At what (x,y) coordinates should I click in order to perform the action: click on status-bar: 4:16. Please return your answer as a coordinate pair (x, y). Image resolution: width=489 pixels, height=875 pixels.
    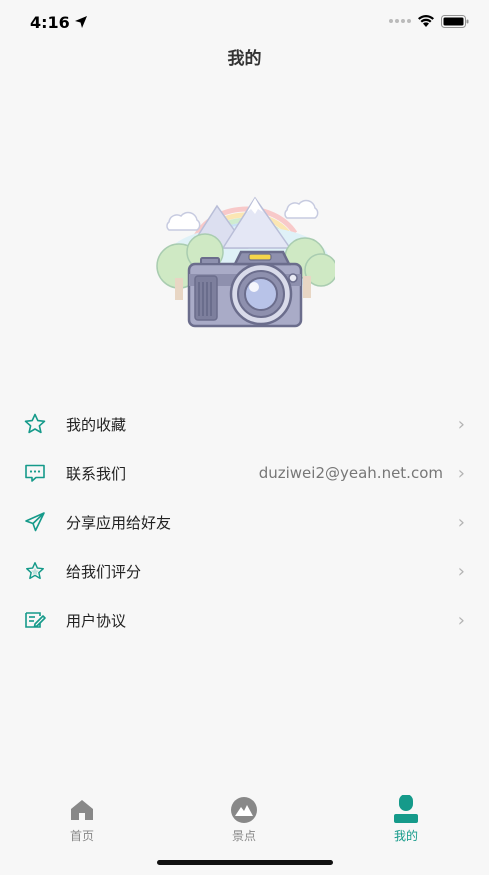
    Looking at the image, I should click on (244, 22).